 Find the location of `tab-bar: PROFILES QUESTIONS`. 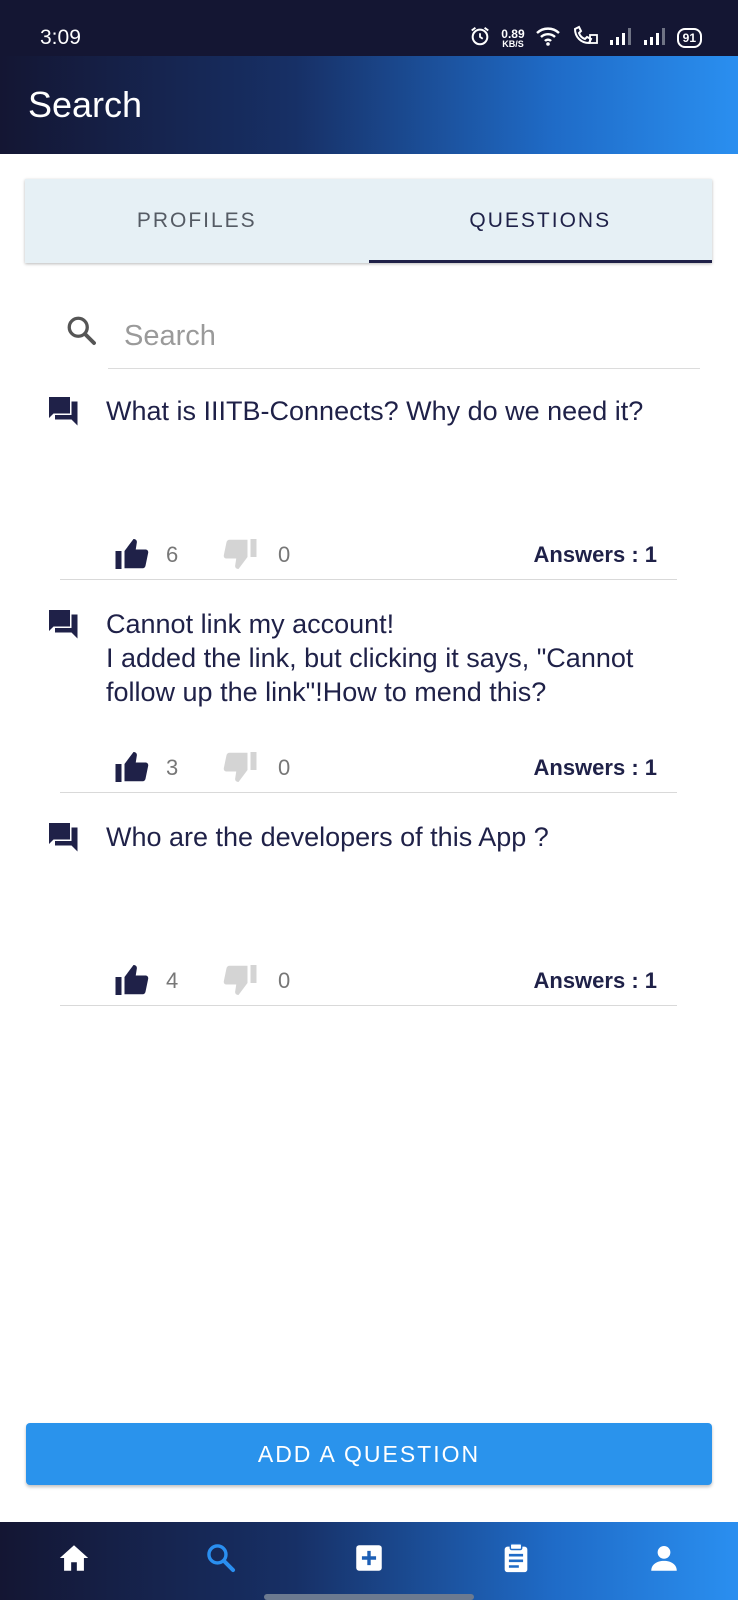

tab-bar: PROFILES QUESTIONS is located at coordinates (368, 221).